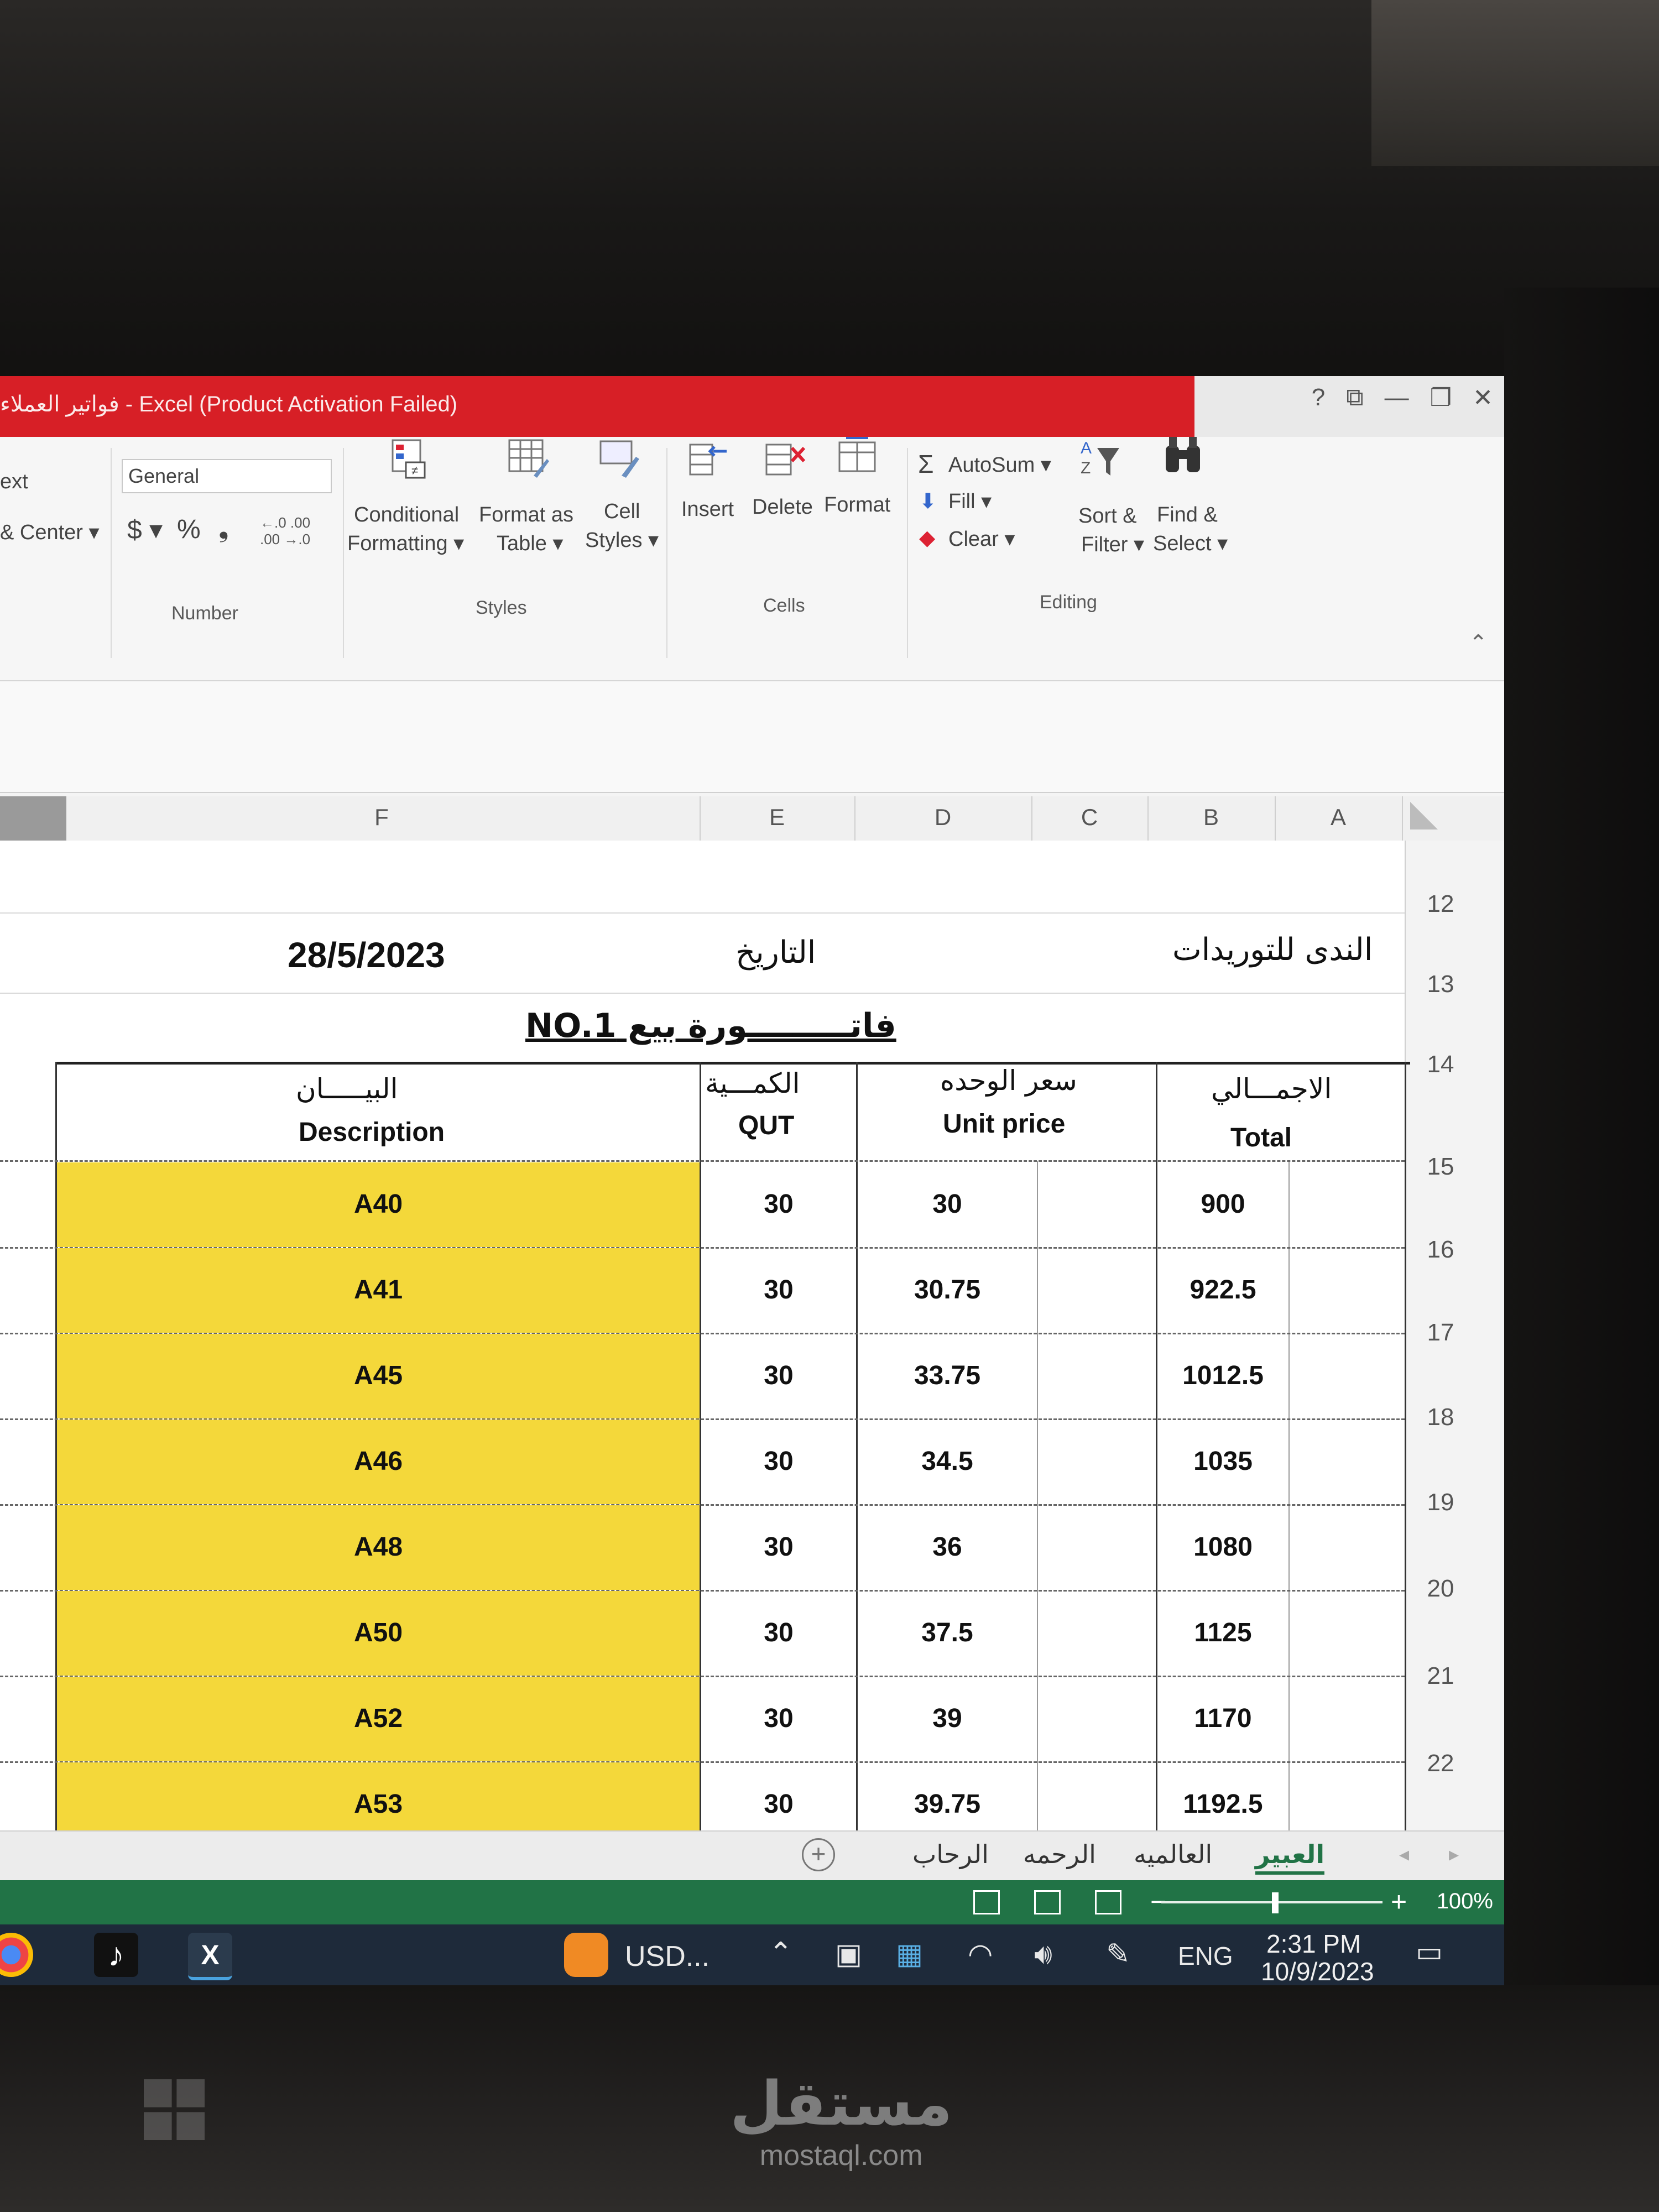 The image size is (1659, 2212). What do you see at coordinates (1223, 1376) in the screenshot?
I see `total-cell: 1012.5` at bounding box center [1223, 1376].